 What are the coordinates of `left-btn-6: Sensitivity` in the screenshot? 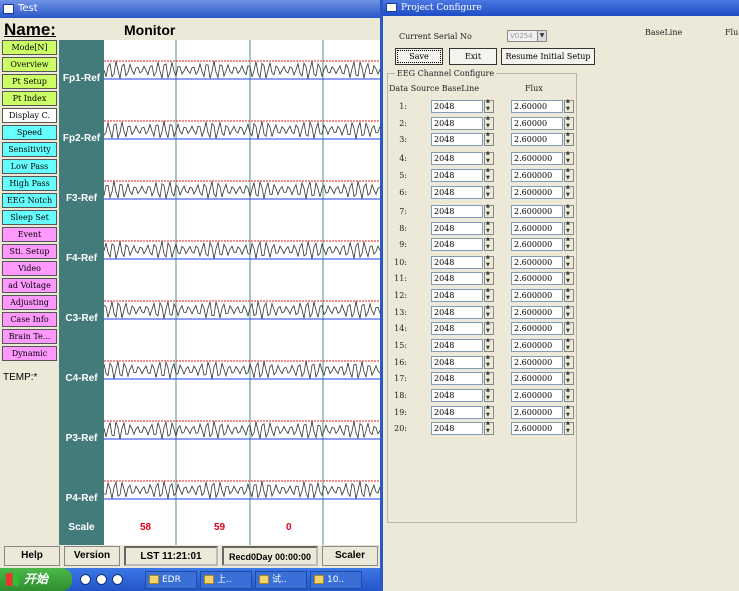 It's located at (29, 149).